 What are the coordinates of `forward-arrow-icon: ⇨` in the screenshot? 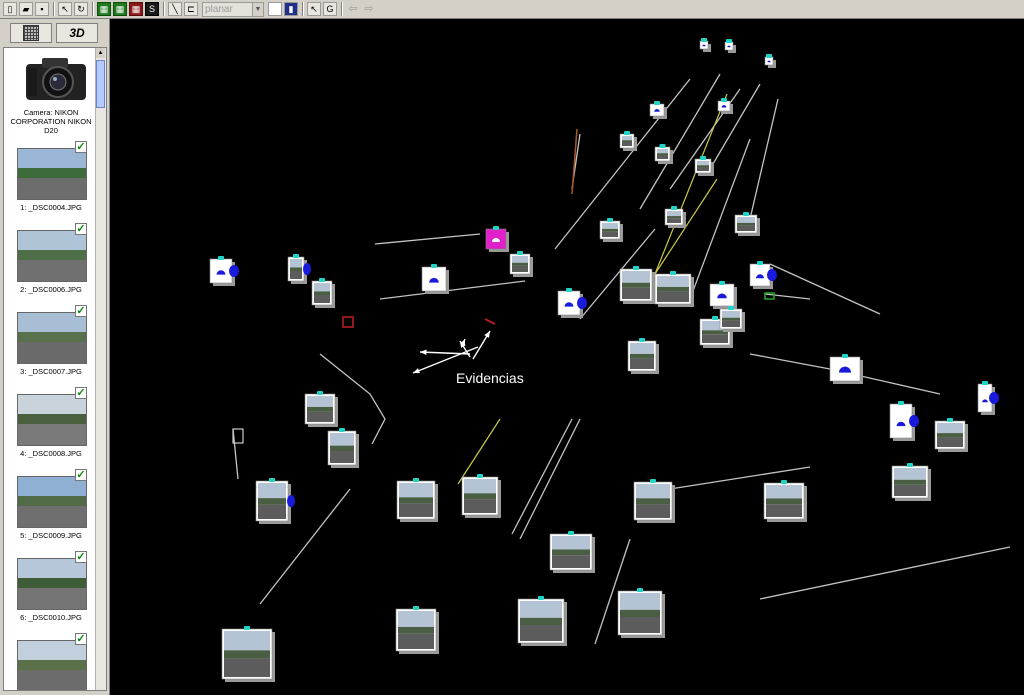 It's located at (369, 8).